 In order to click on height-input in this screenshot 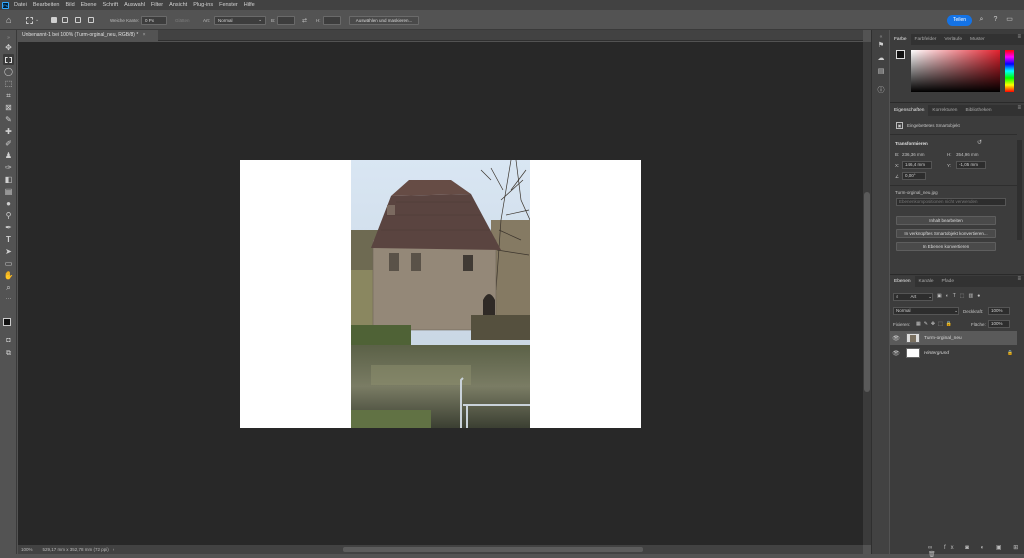, I will do `click(332, 20)`.